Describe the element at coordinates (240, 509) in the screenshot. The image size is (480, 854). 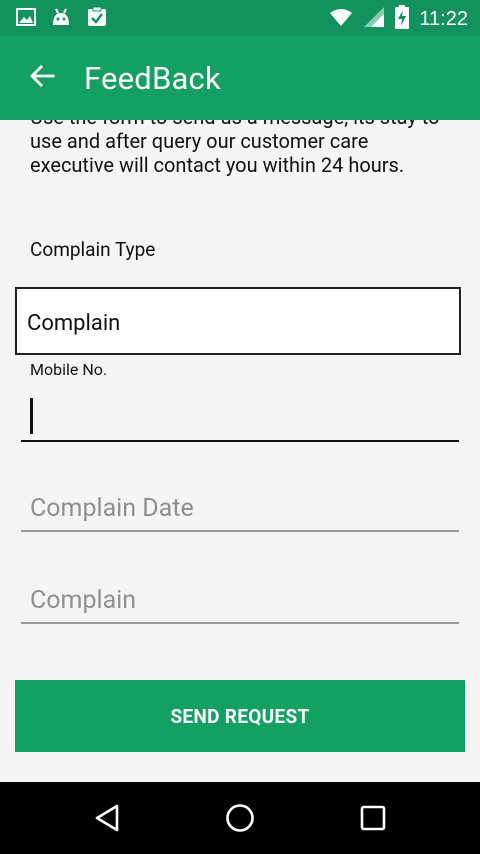
I see `complain-date-field: Complain Date` at that location.